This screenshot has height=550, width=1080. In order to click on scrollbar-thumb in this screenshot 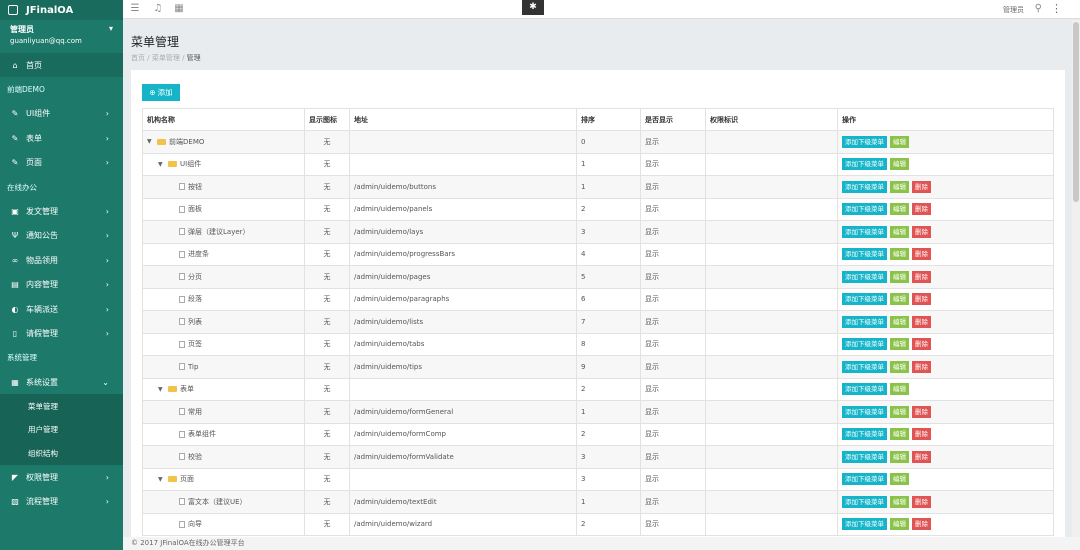, I will do `click(1076, 112)`.